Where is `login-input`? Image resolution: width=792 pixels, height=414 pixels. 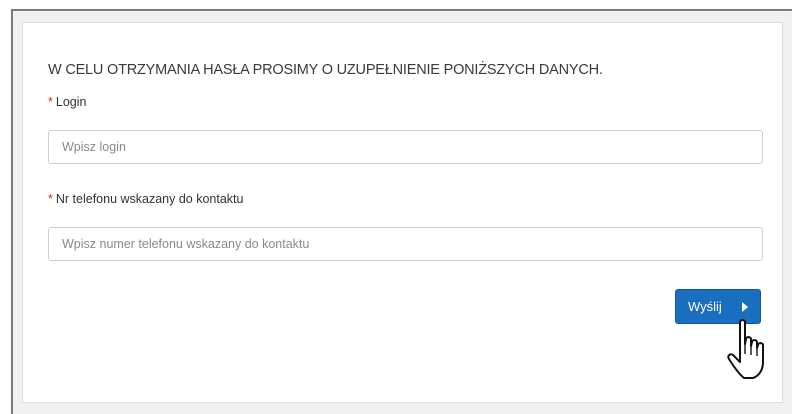 login-input is located at coordinates (405, 147).